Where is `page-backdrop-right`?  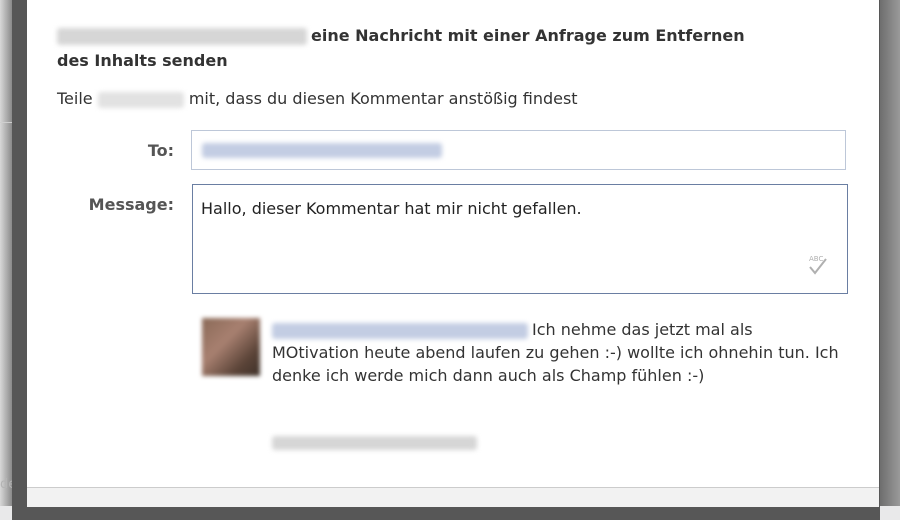 page-backdrop-right is located at coordinates (890, 253).